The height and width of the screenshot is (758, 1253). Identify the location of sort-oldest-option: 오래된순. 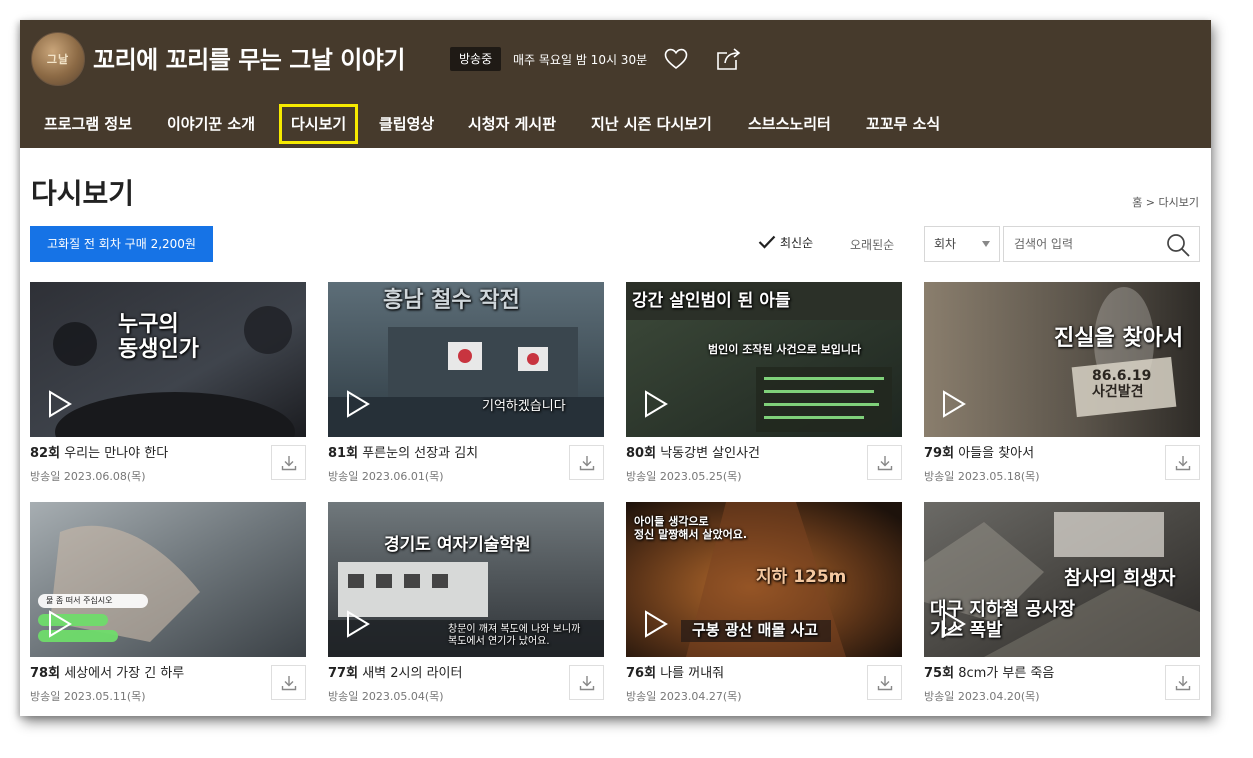
(872, 244).